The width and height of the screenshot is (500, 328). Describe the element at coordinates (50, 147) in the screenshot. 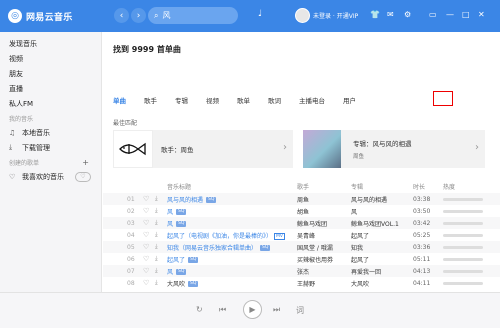

I see `sidebar-item-downloads: ⤓ 下载管理` at that location.